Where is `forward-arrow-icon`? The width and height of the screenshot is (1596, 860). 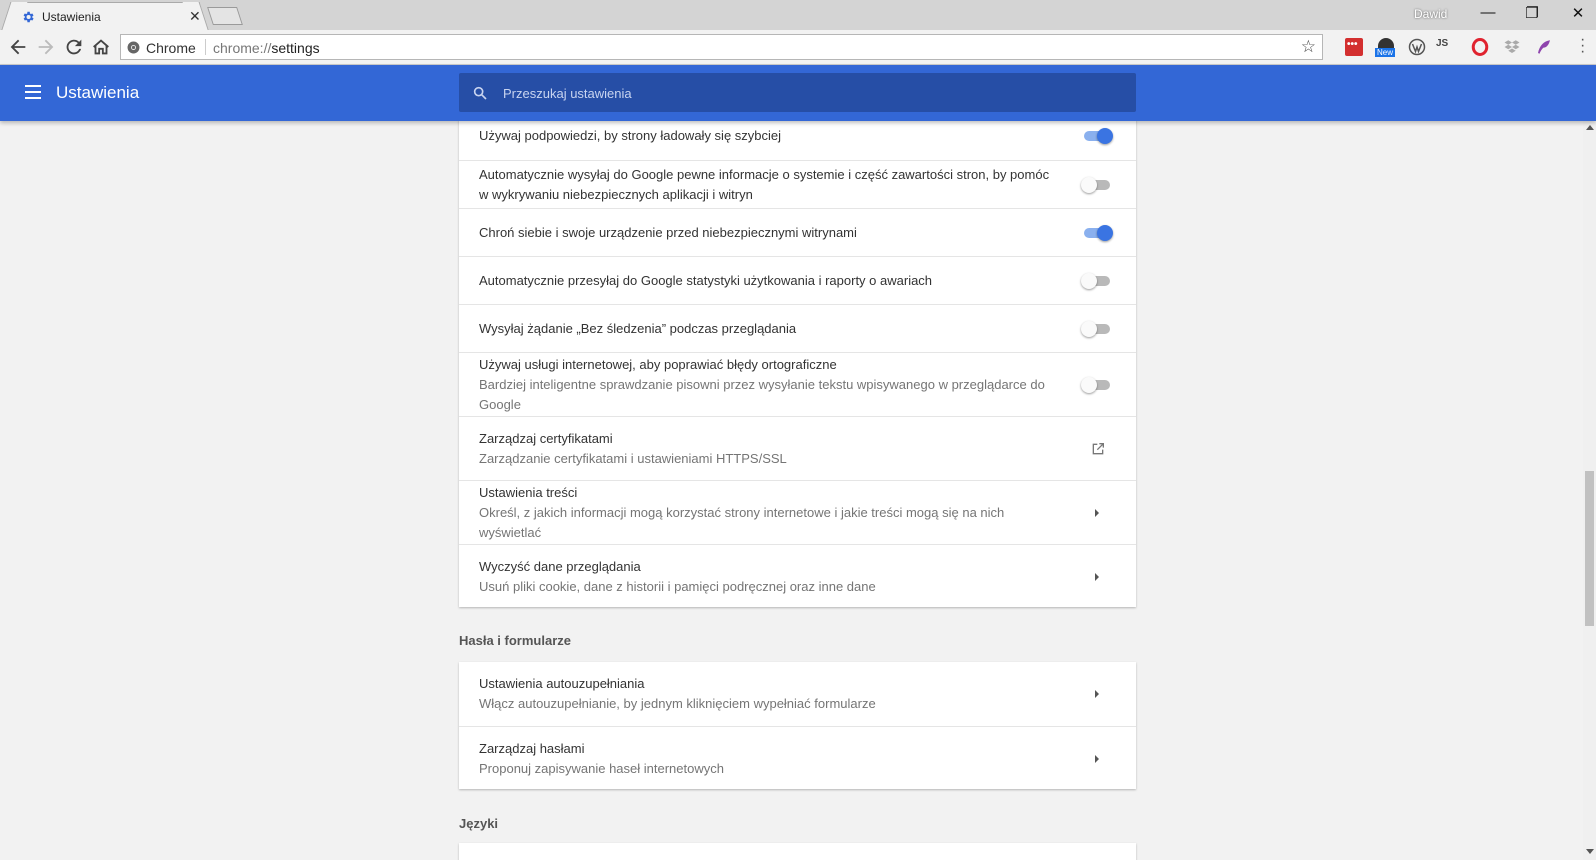
forward-arrow-icon is located at coordinates (46, 47).